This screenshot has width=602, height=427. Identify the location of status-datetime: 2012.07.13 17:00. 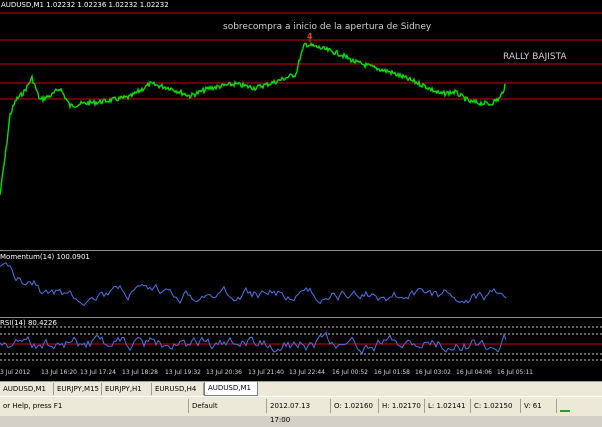
(297, 411).